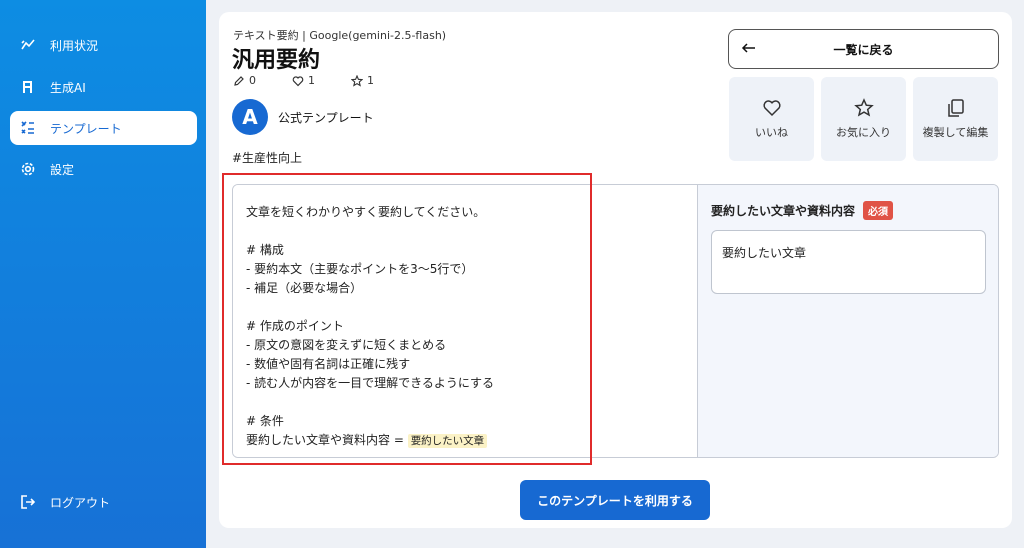  I want to click on duplicate-edit-button: 複製して編集, so click(955, 119).